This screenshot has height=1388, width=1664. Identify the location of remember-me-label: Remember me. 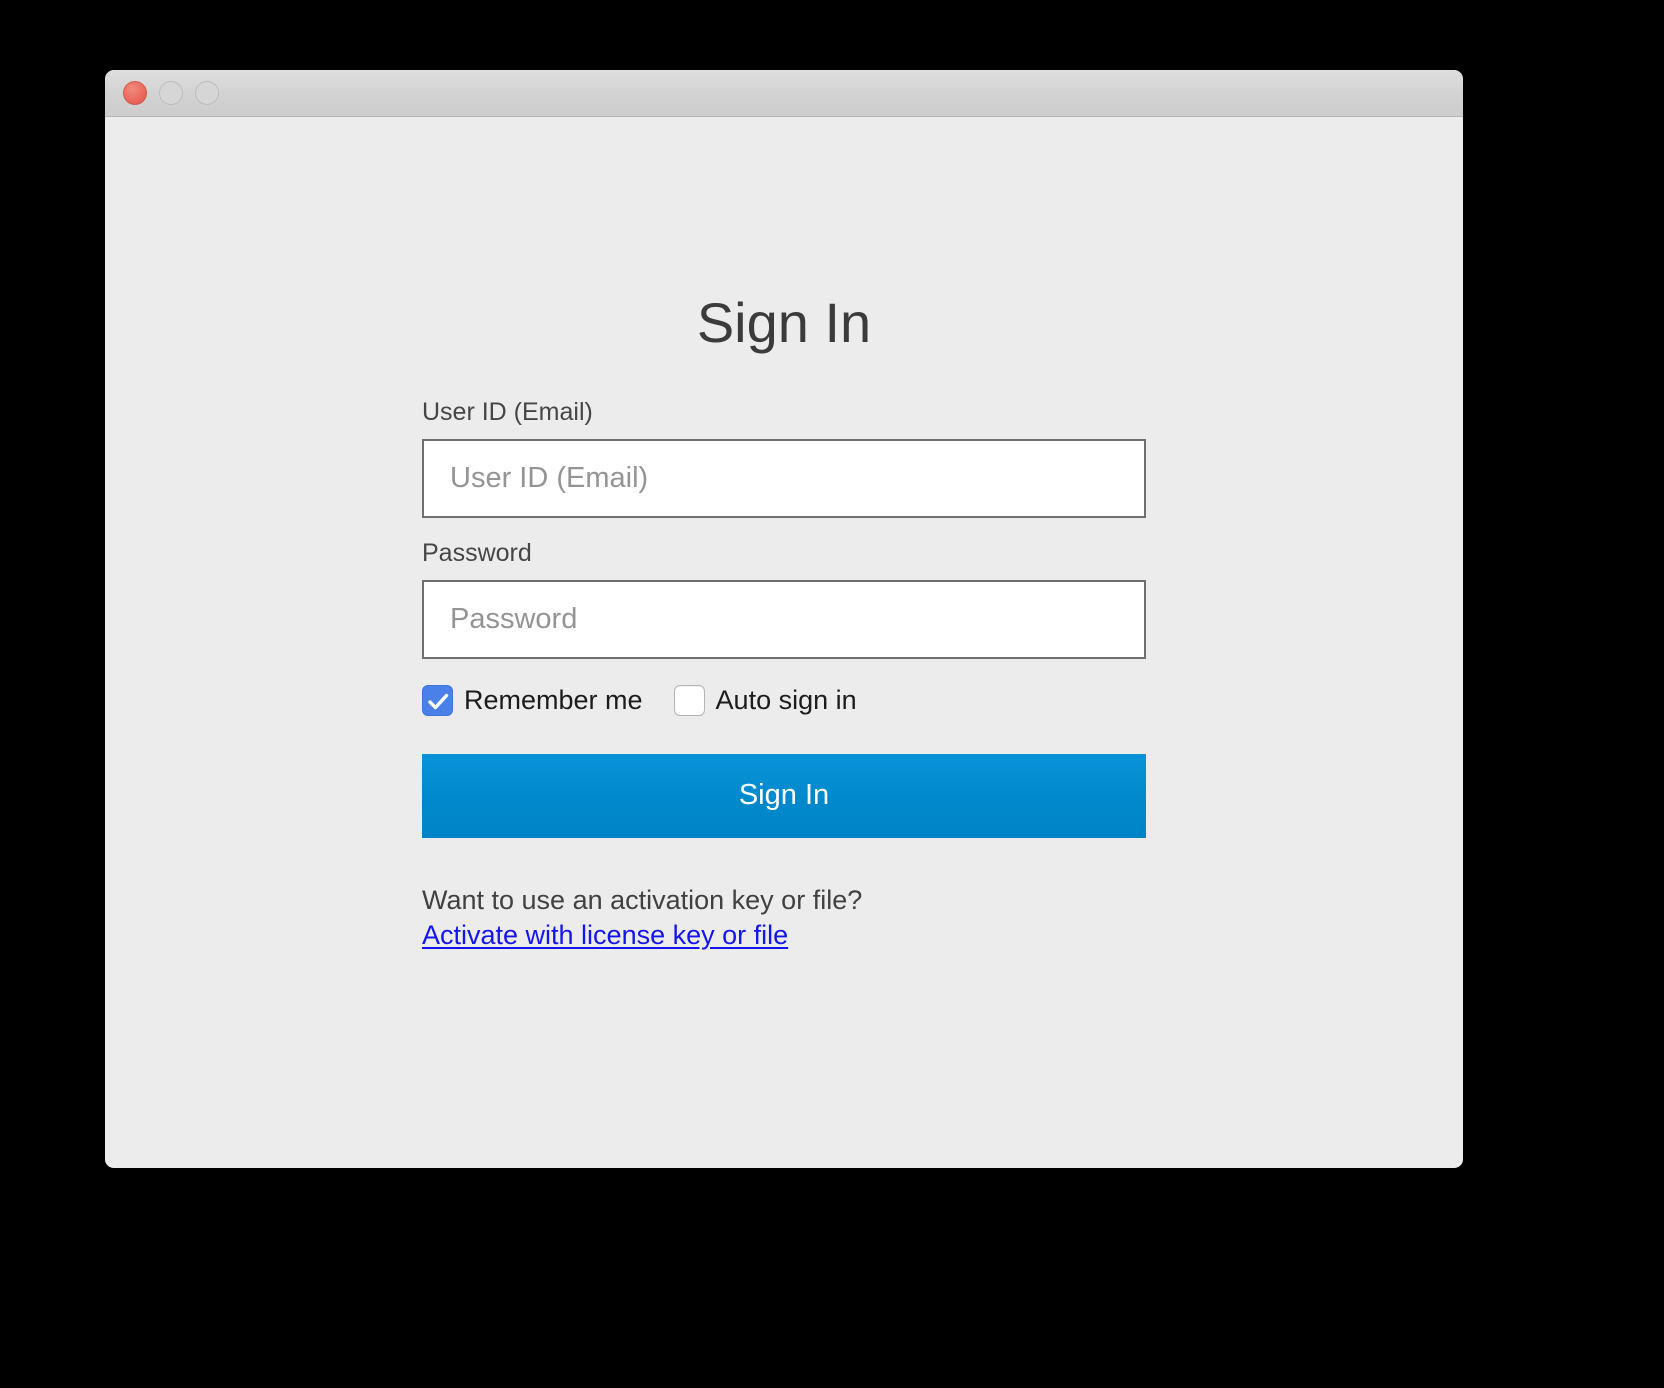
(553, 700).